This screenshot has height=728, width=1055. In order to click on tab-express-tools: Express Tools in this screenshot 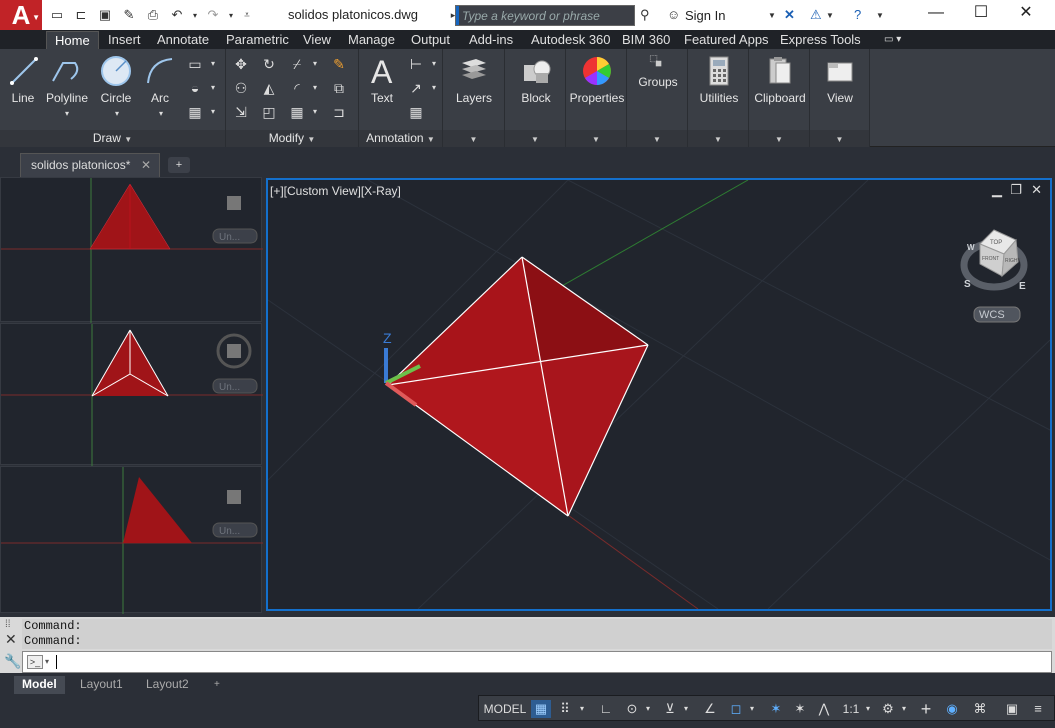, I will do `click(820, 40)`.